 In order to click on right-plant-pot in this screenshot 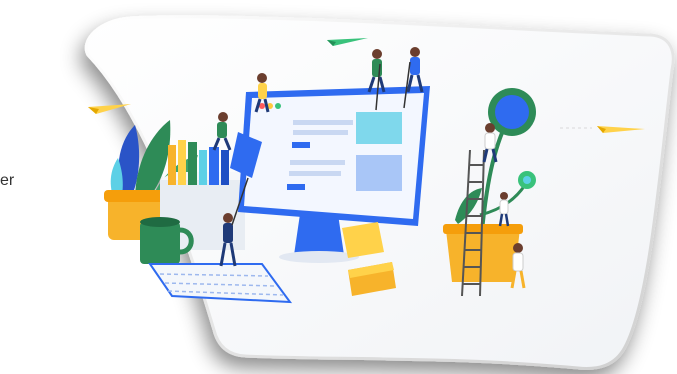, I will do `click(483, 255)`.